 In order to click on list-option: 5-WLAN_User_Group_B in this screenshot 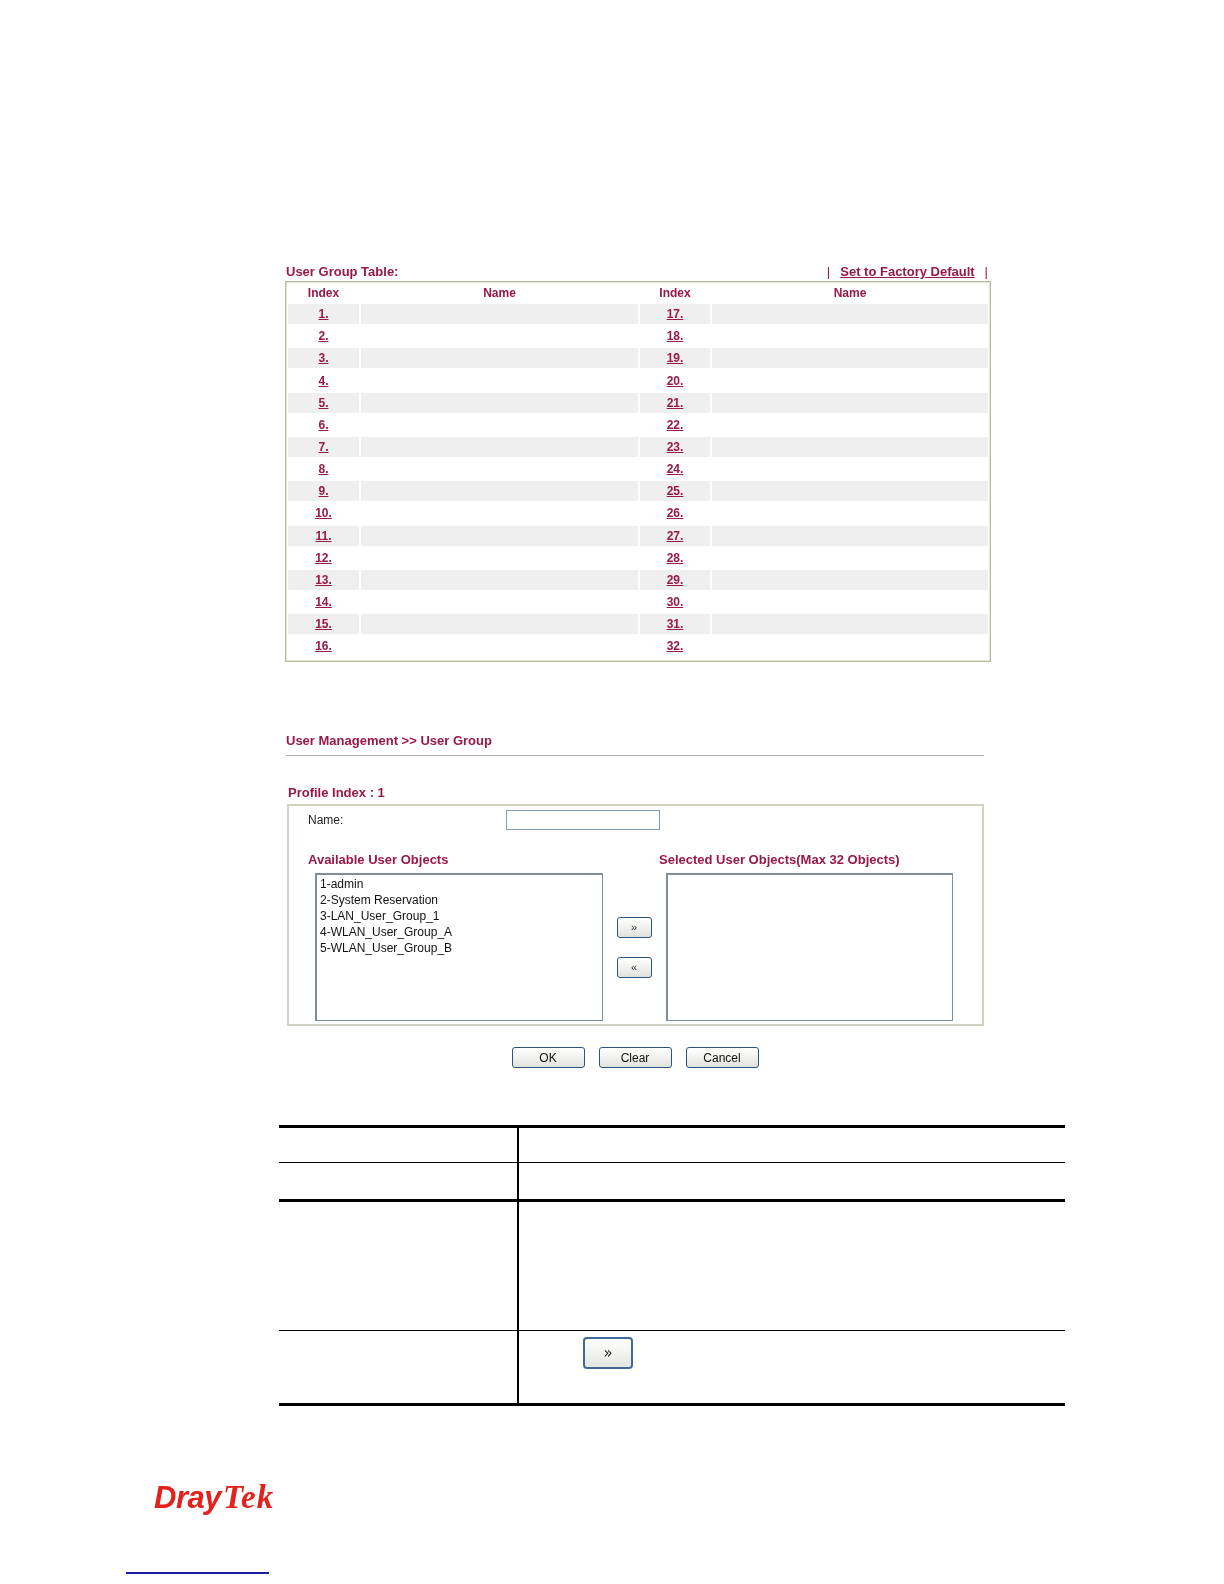, I will do `click(459, 948)`.